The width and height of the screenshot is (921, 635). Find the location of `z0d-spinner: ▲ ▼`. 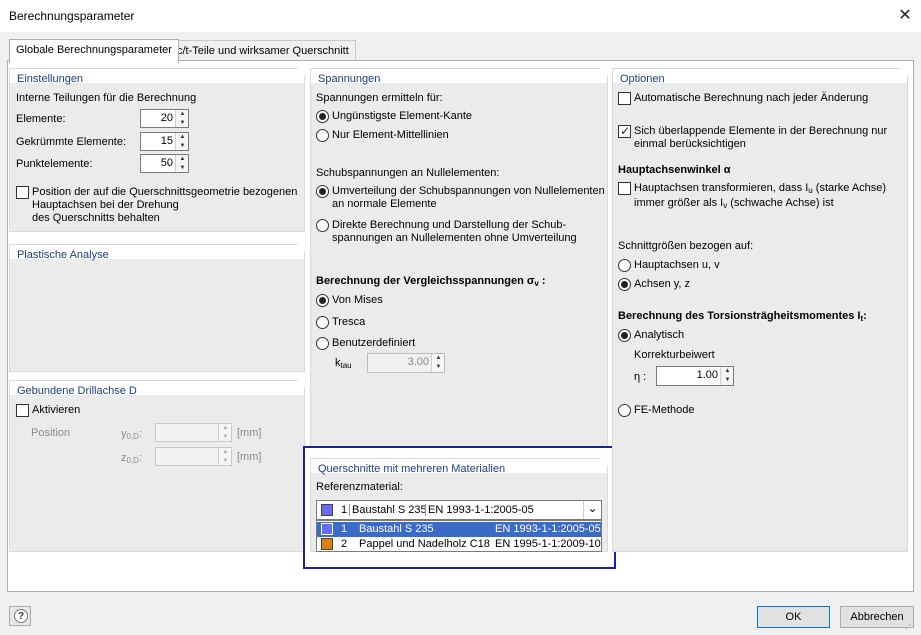

z0d-spinner: ▲ ▼ is located at coordinates (193, 456).